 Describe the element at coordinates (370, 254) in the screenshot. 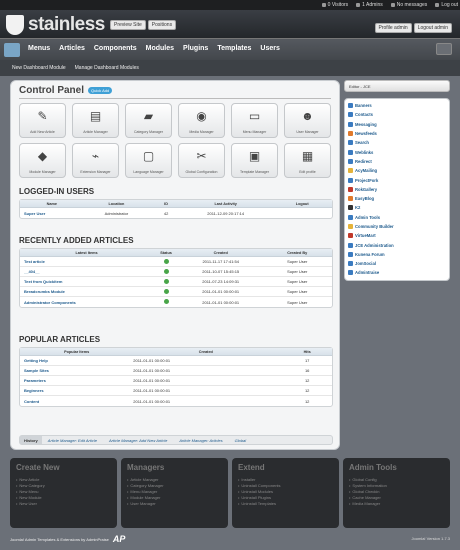

I see `side-item-label: Kunena Forum` at that location.